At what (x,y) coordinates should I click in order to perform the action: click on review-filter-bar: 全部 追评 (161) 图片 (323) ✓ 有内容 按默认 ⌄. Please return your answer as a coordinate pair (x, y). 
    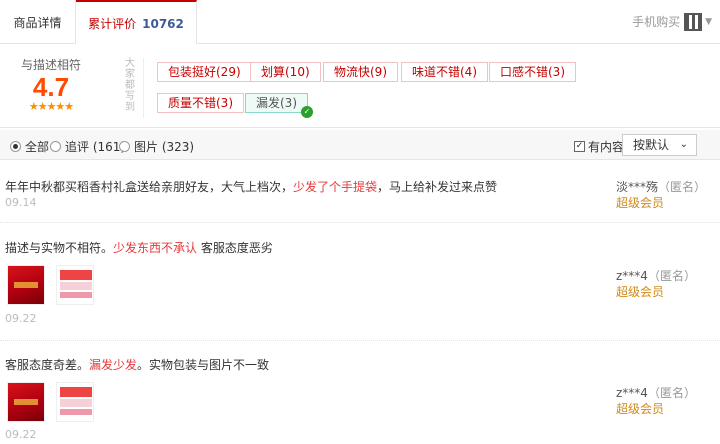
    Looking at the image, I should click on (360, 145).